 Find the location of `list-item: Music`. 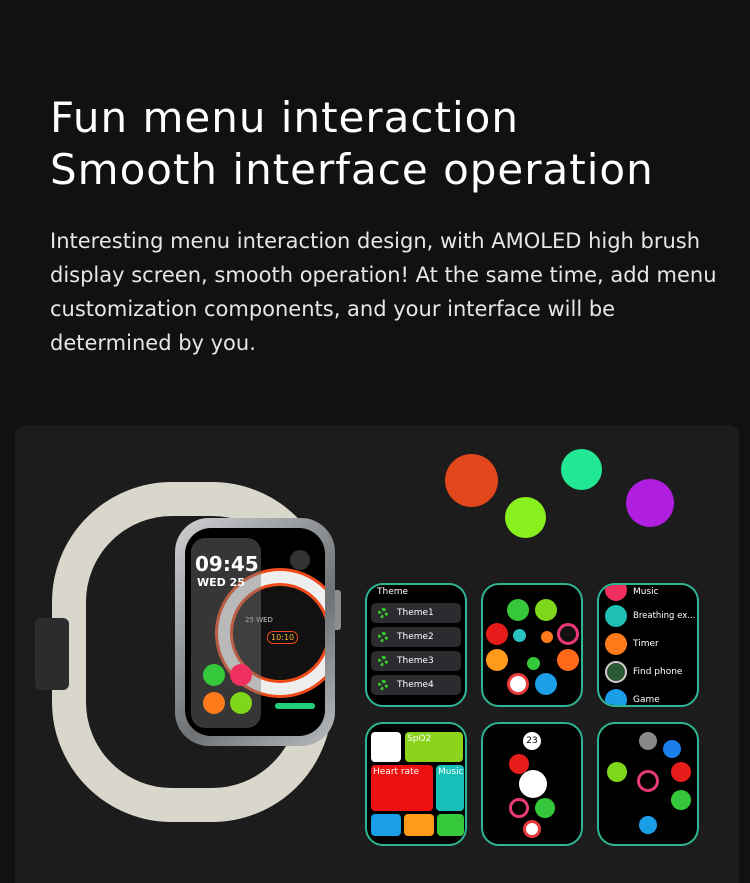

list-item: Music is located at coordinates (646, 592).